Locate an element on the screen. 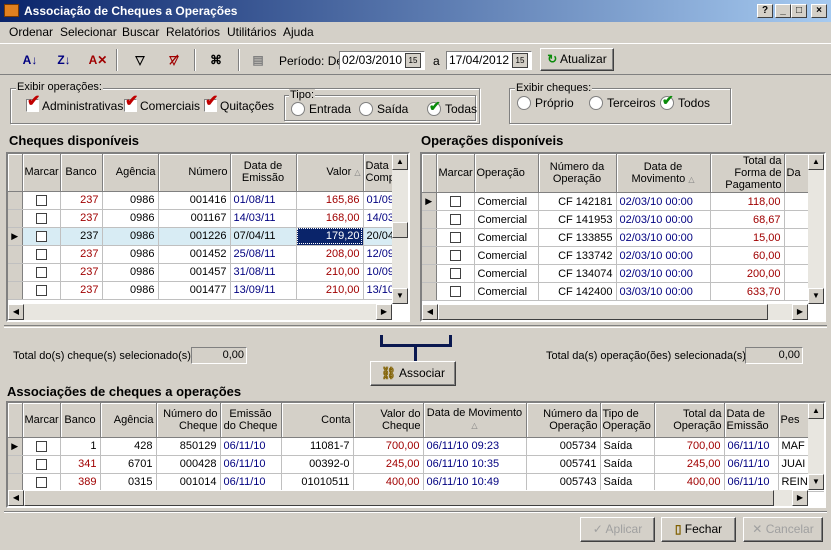 This screenshot has height=550, width=831. aplicar-button: ✓ Aplicar is located at coordinates (617, 529).